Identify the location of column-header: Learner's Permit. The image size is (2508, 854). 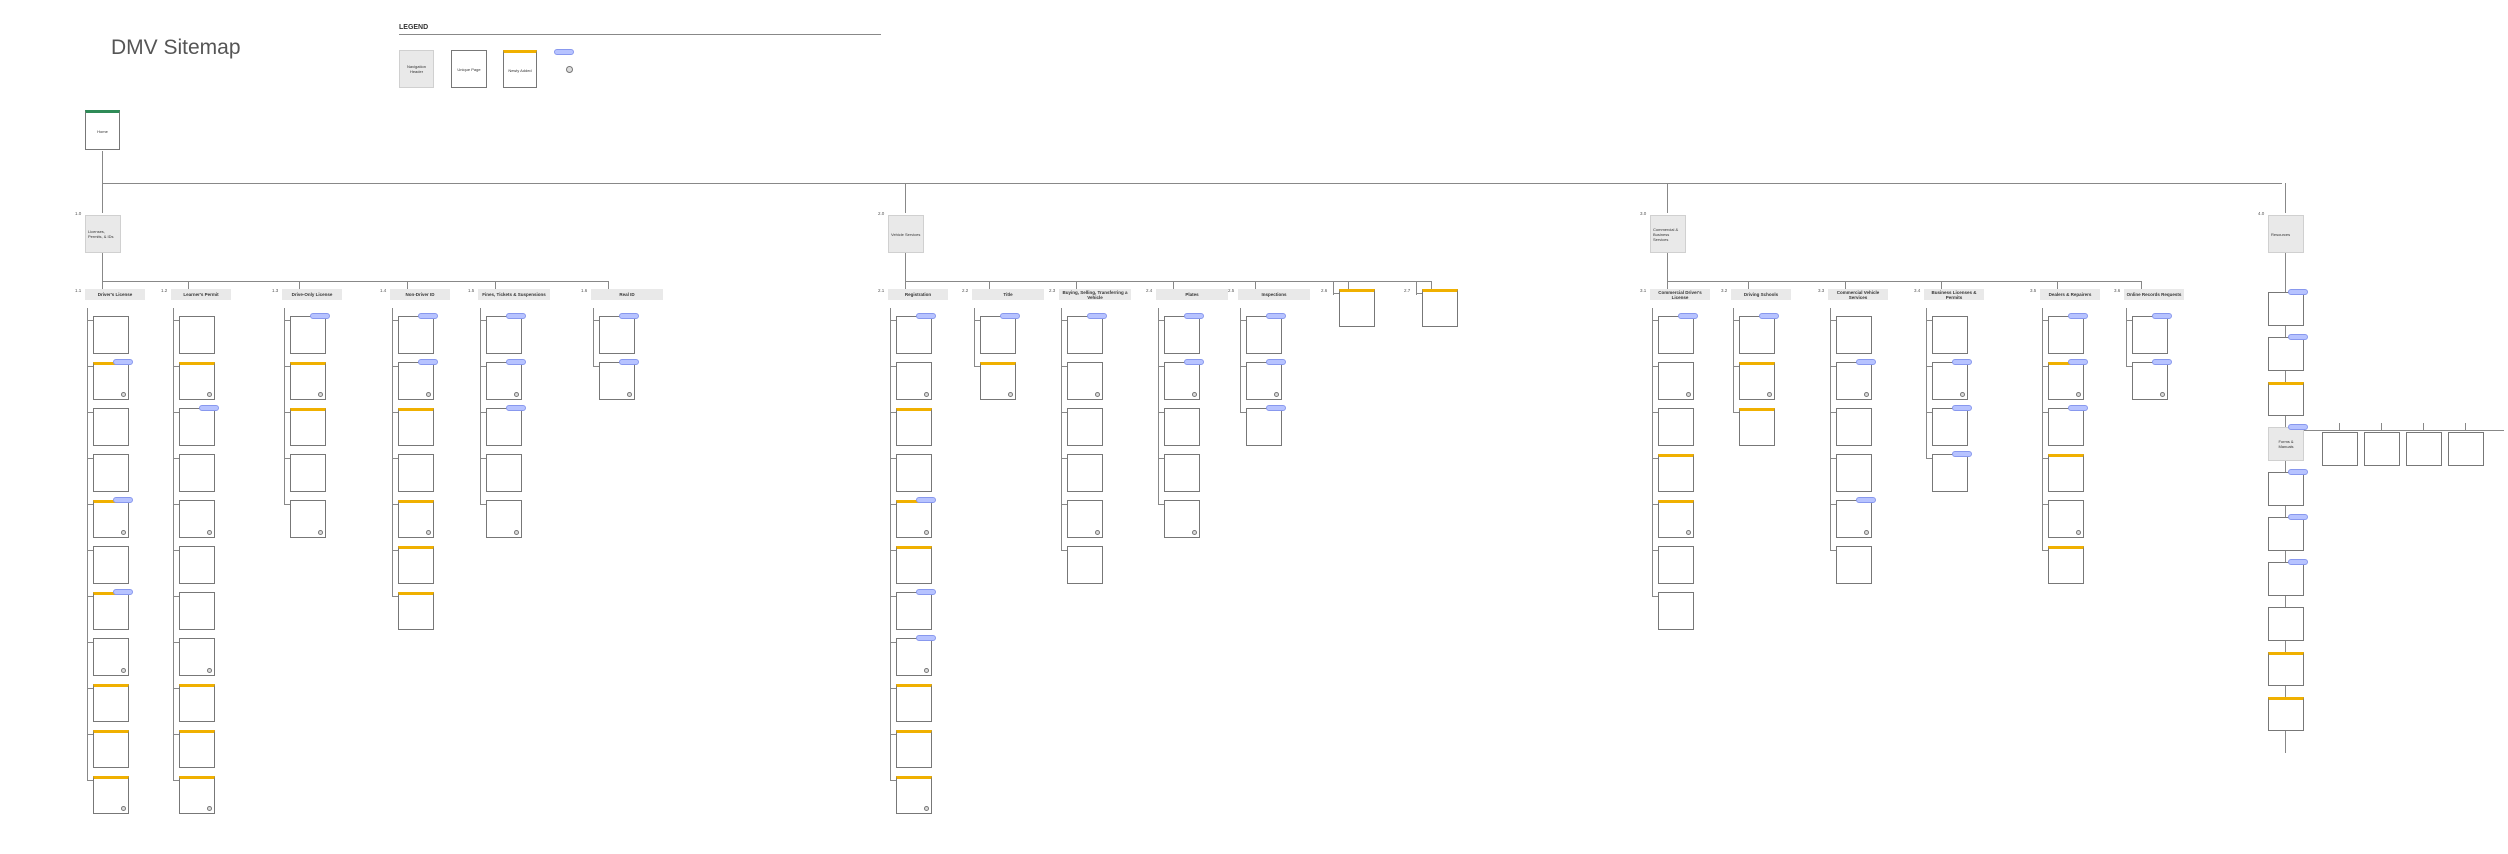
(201, 294).